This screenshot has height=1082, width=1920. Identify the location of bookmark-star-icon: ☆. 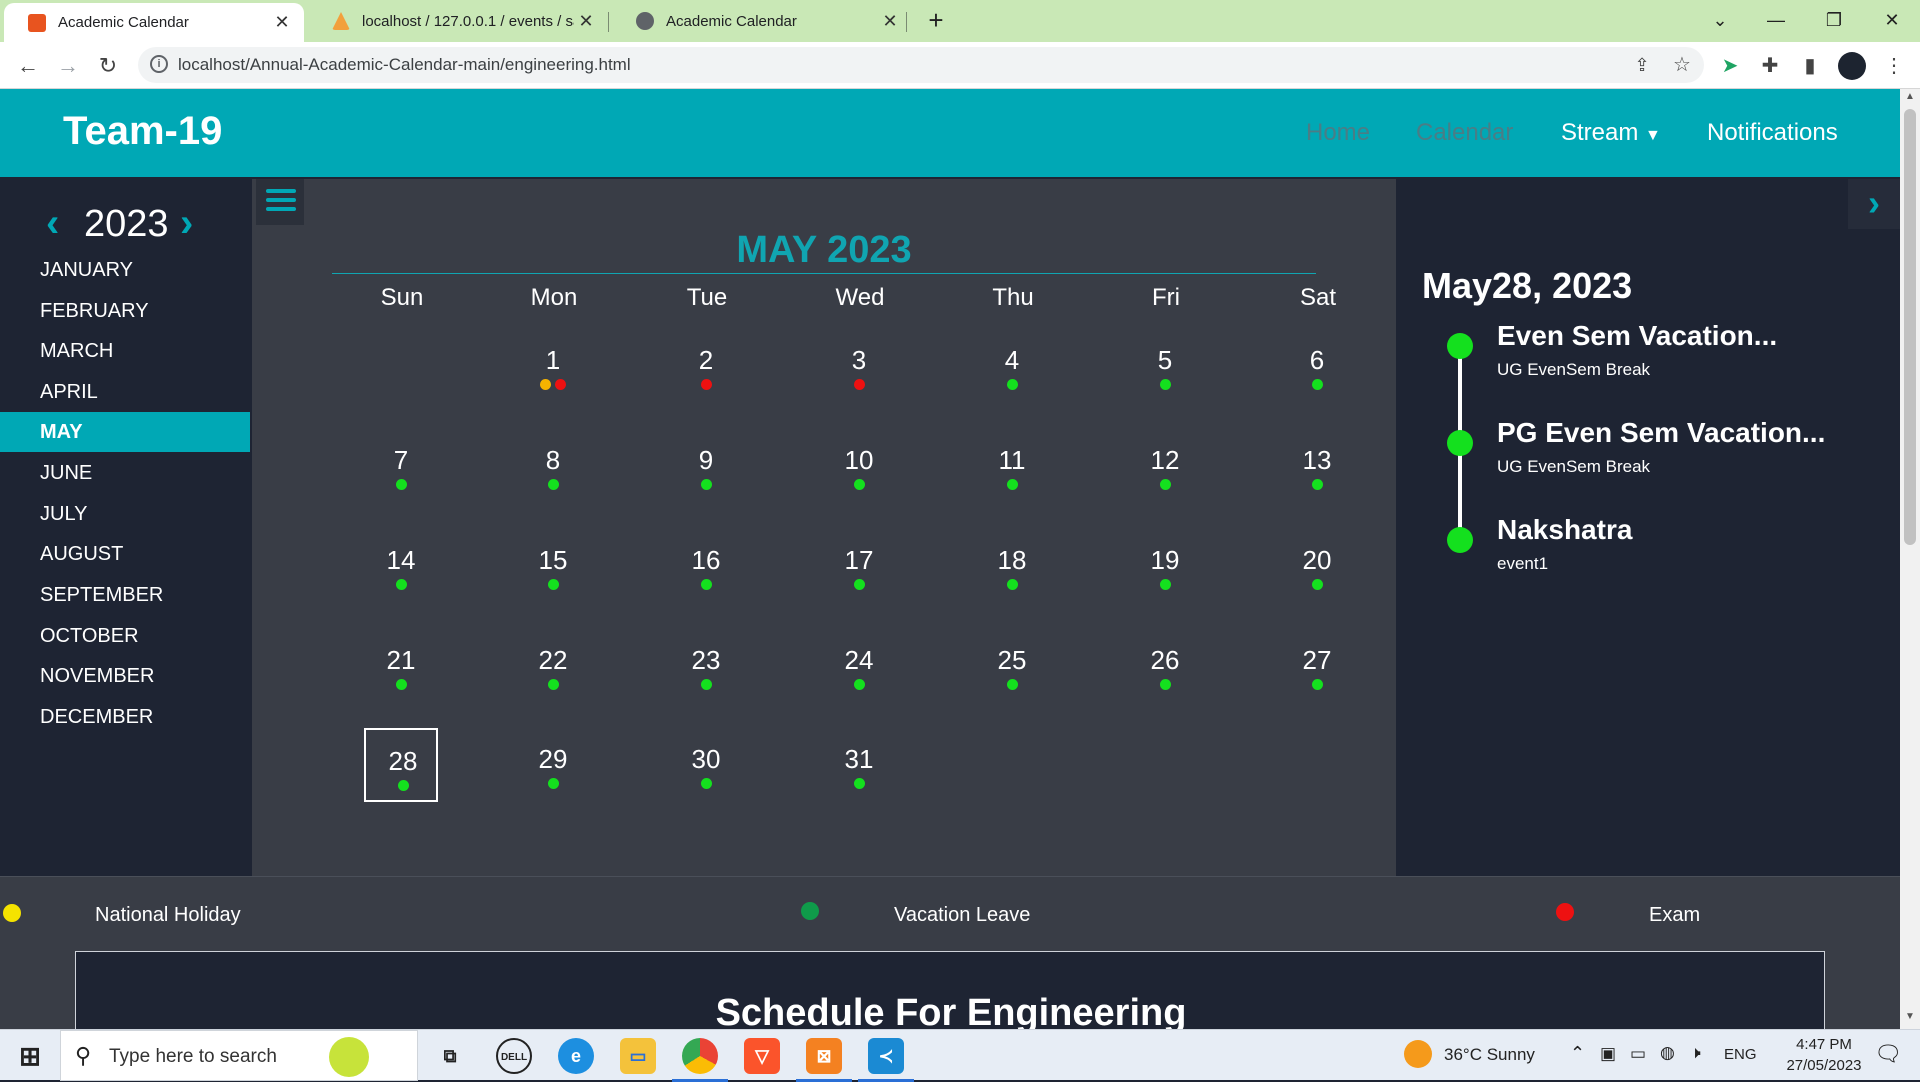
(1682, 65).